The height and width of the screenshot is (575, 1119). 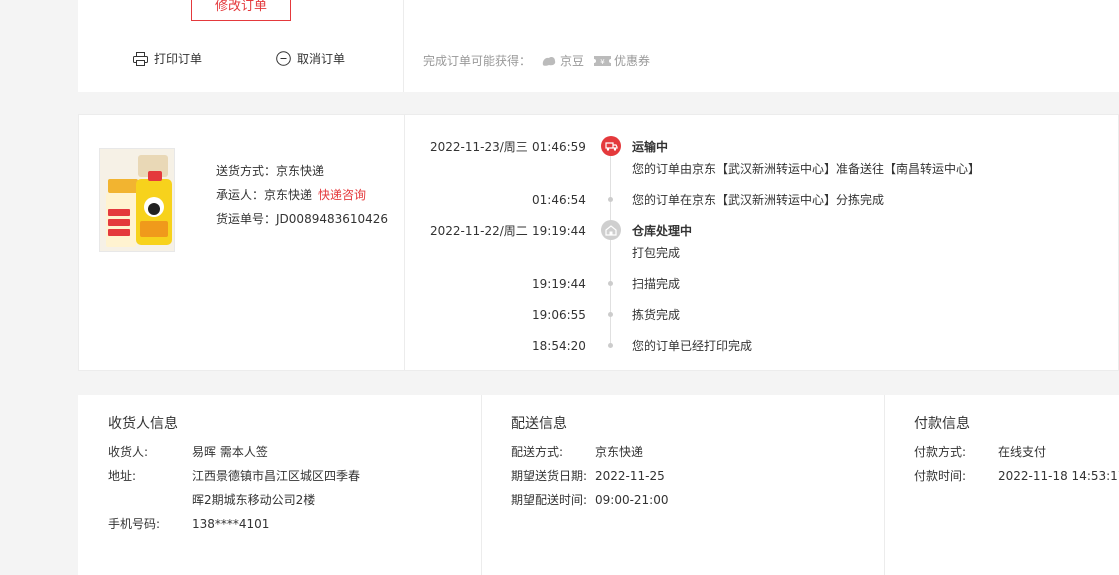 What do you see at coordinates (479, 231) in the screenshot?
I see `timeline-date: 2022-11-22/周二` at bounding box center [479, 231].